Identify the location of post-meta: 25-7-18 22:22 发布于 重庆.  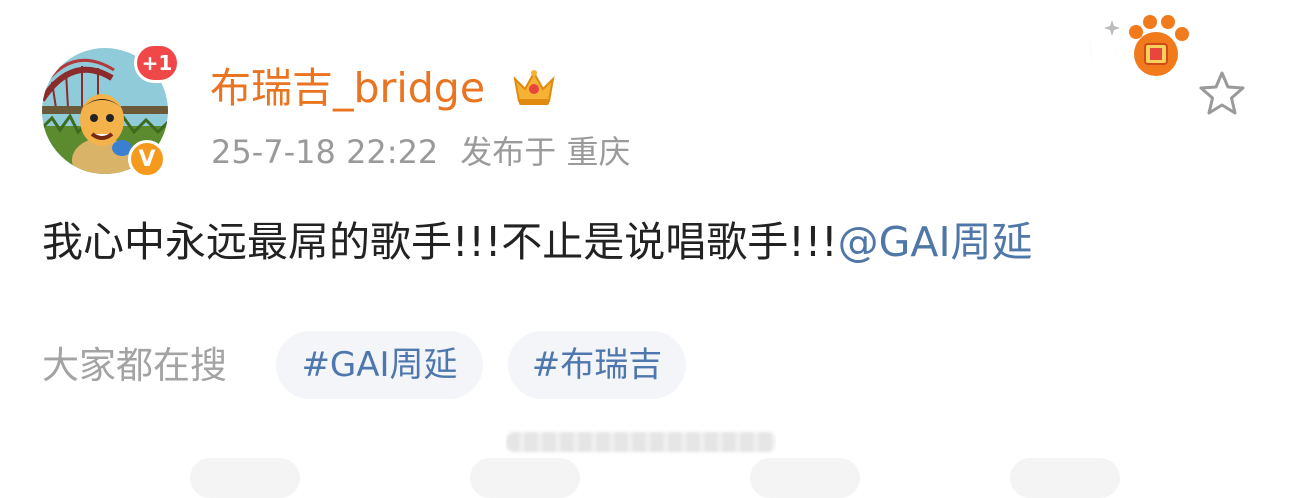
(431, 152).